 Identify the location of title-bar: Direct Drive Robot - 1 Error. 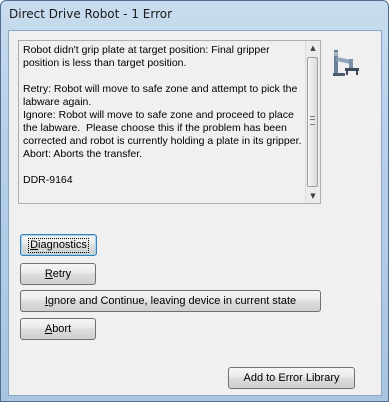
(194, 15).